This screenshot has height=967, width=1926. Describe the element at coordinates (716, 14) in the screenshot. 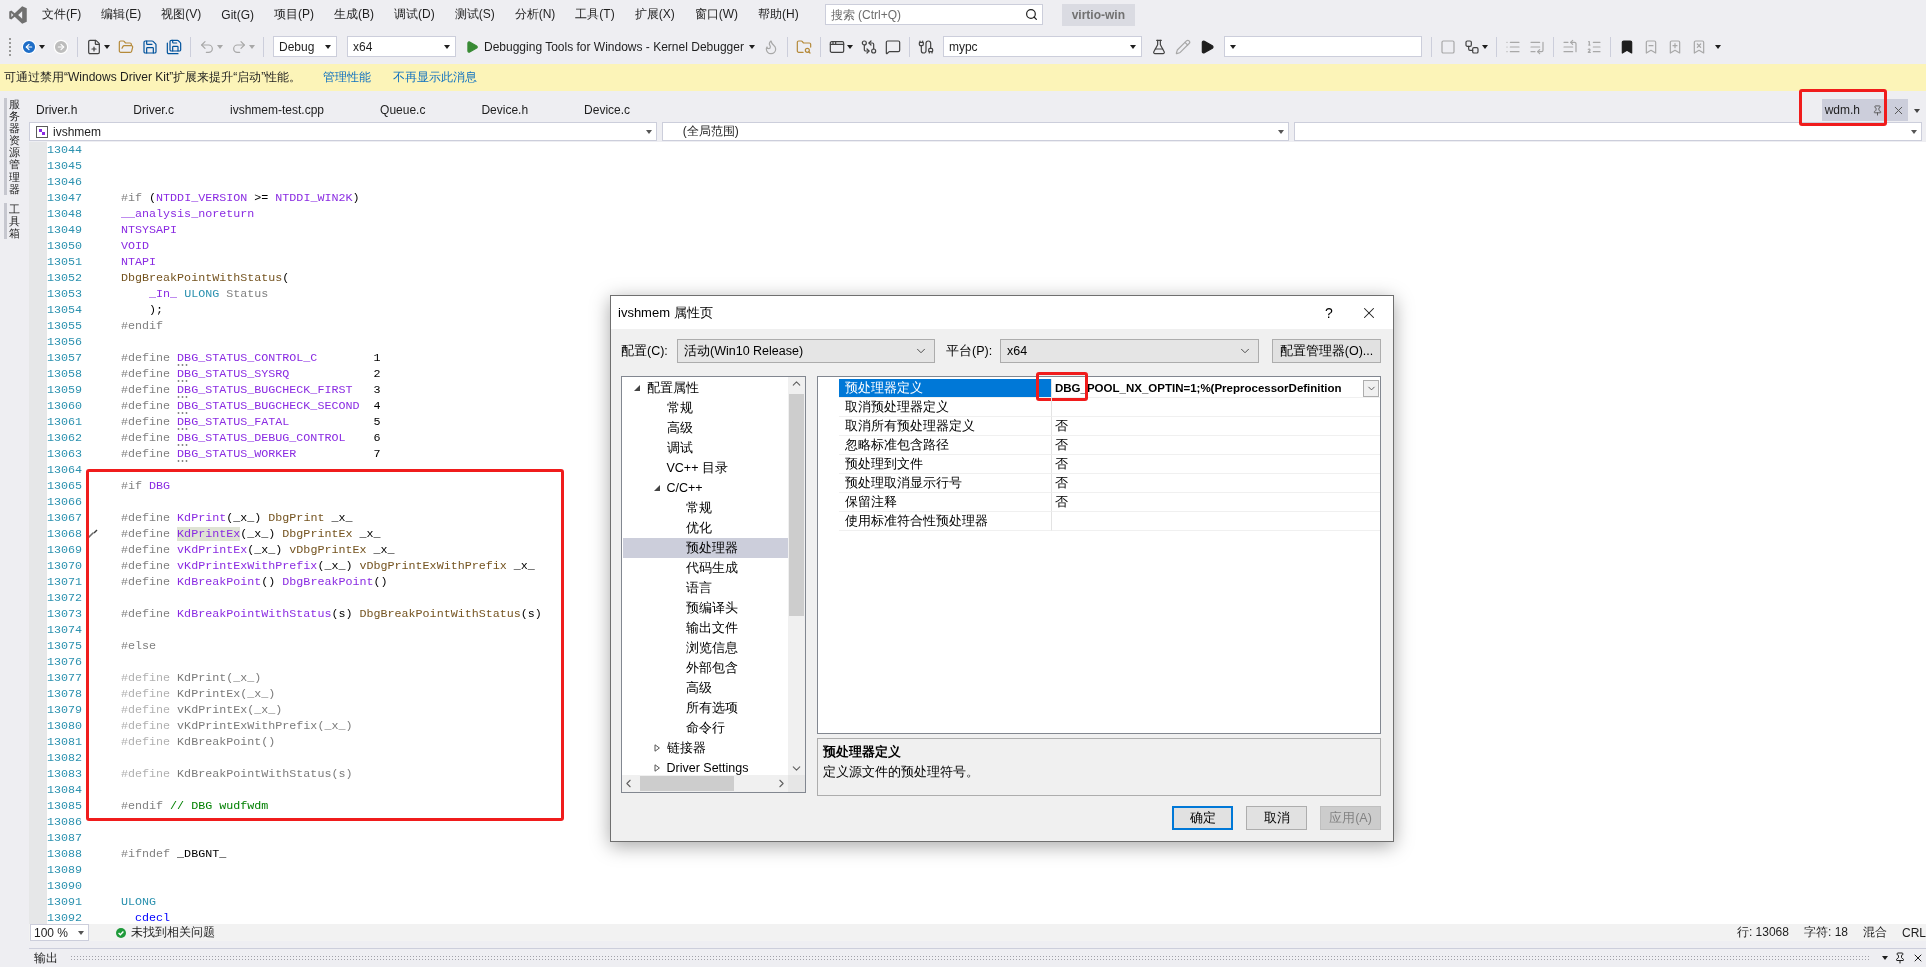

I see `menu-item: 窗口(W)` at that location.